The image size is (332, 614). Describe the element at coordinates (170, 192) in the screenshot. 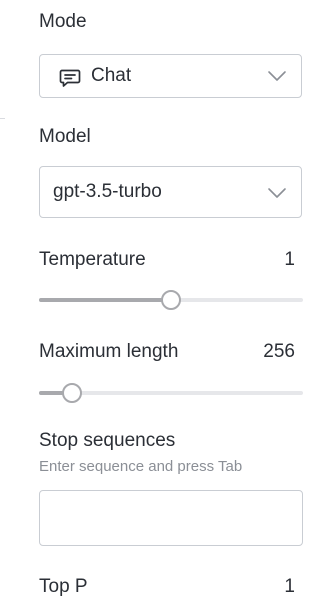

I see `model-select: gpt-3.5-turbo` at that location.